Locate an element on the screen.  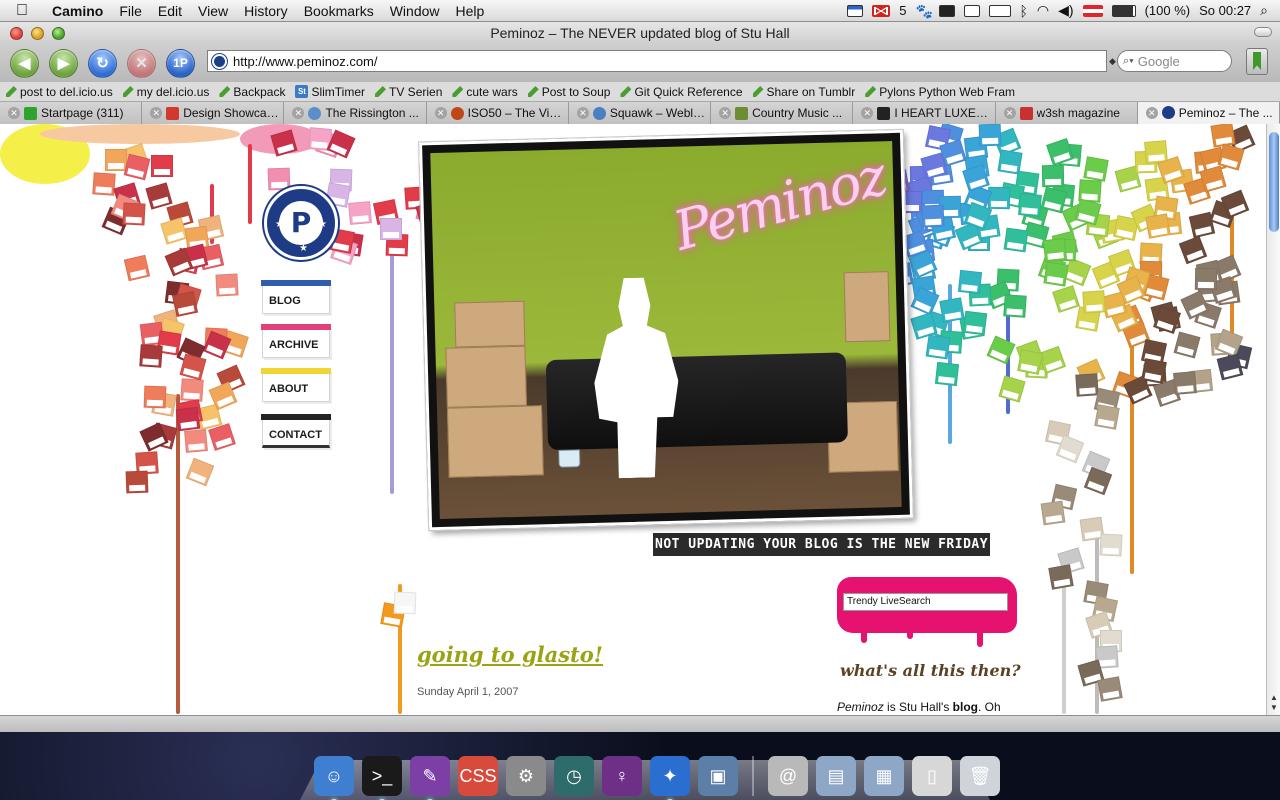
dock-css-edit-icon: CSS is located at coordinates (478, 776).